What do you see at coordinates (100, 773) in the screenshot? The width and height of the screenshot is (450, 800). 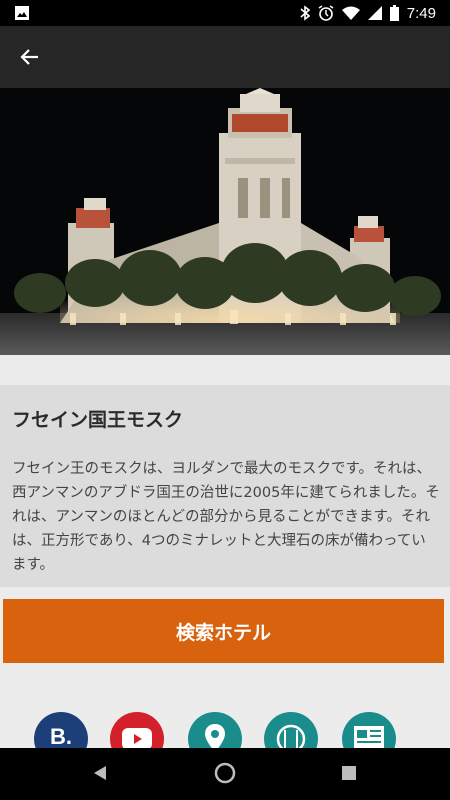 I see `back-triangle-icon` at bounding box center [100, 773].